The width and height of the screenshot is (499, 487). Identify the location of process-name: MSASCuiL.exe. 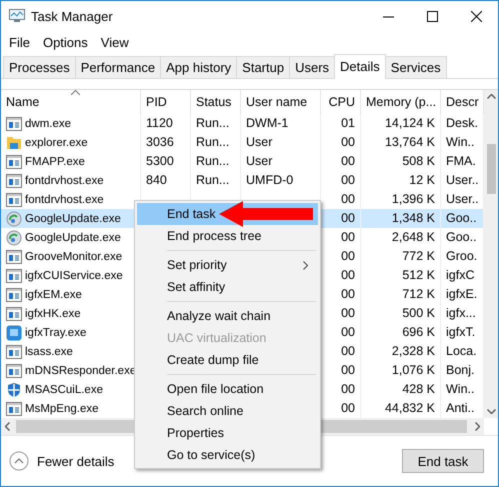
(64, 390).